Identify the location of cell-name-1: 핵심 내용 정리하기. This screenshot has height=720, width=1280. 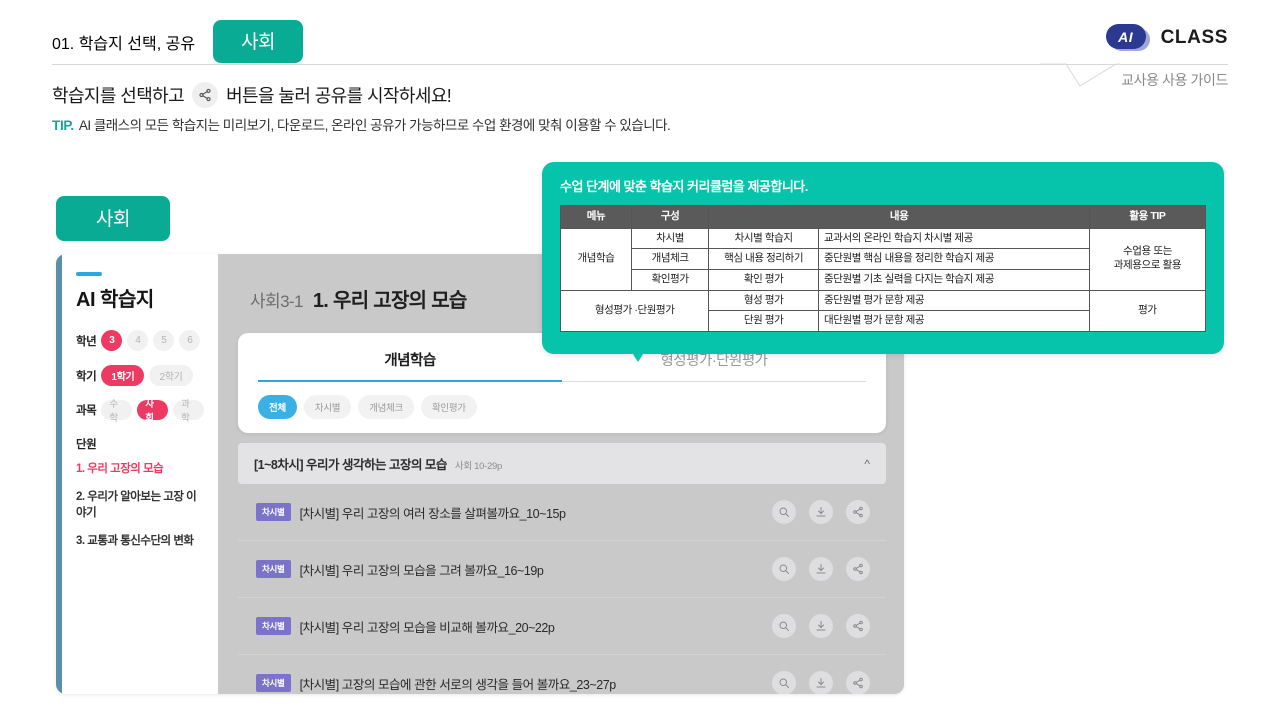
(763, 259).